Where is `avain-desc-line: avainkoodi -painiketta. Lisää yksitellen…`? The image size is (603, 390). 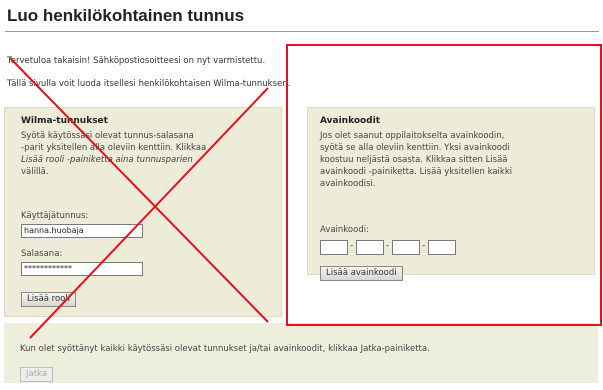 avain-desc-line: avainkoodi -painiketta. Lisää yksitellen… is located at coordinates (416, 172).